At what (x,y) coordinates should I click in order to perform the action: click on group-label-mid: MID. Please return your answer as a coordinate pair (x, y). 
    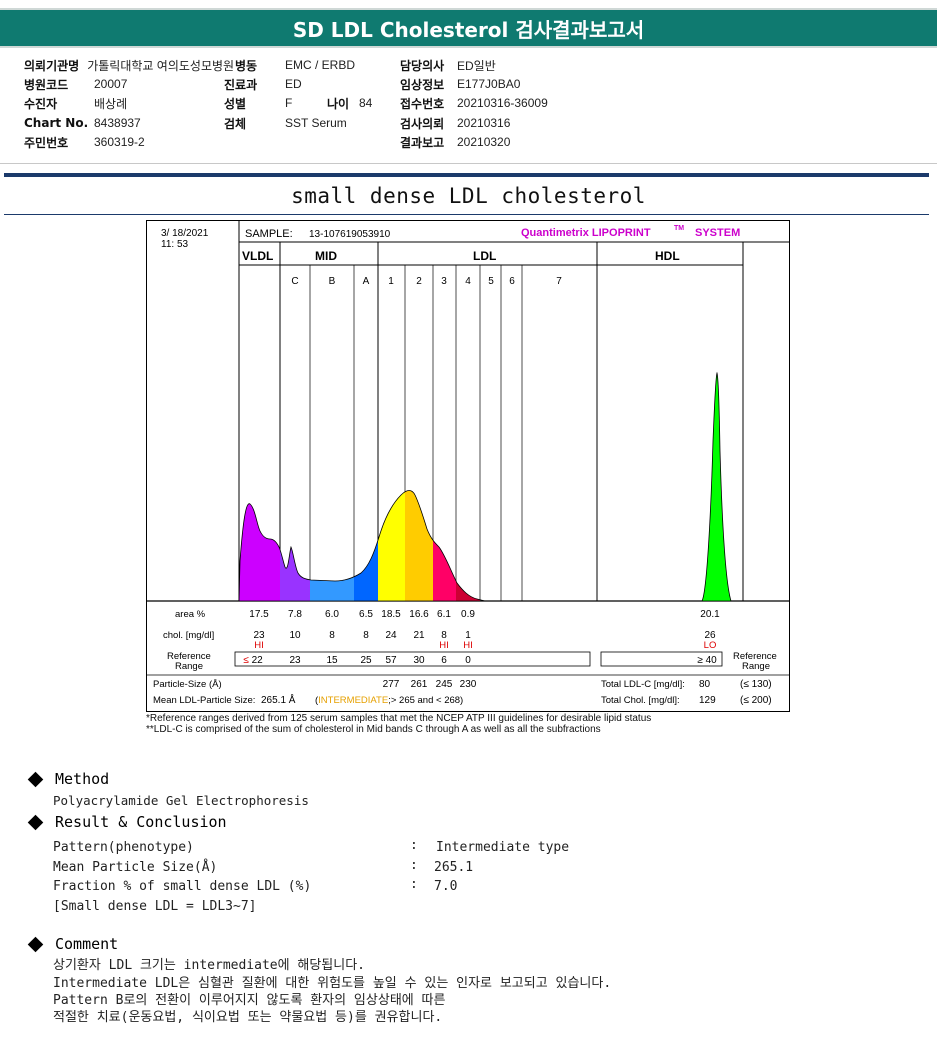
    Looking at the image, I should click on (326, 256).